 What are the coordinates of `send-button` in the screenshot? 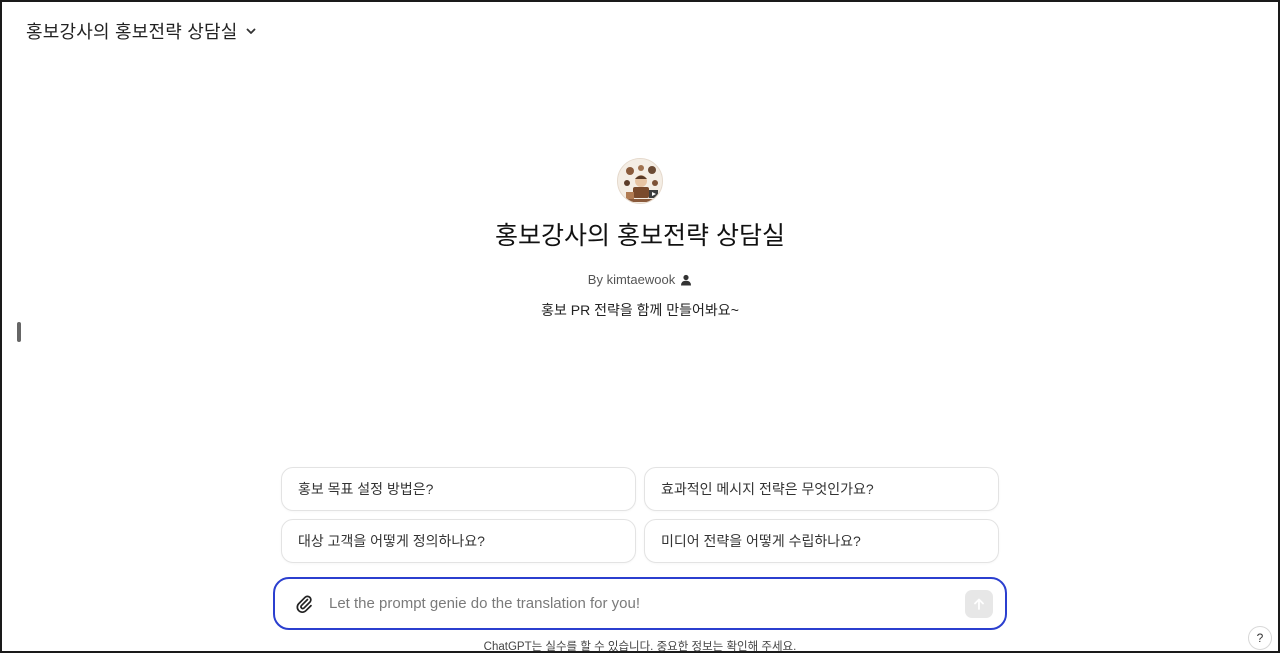 It's located at (979, 603).